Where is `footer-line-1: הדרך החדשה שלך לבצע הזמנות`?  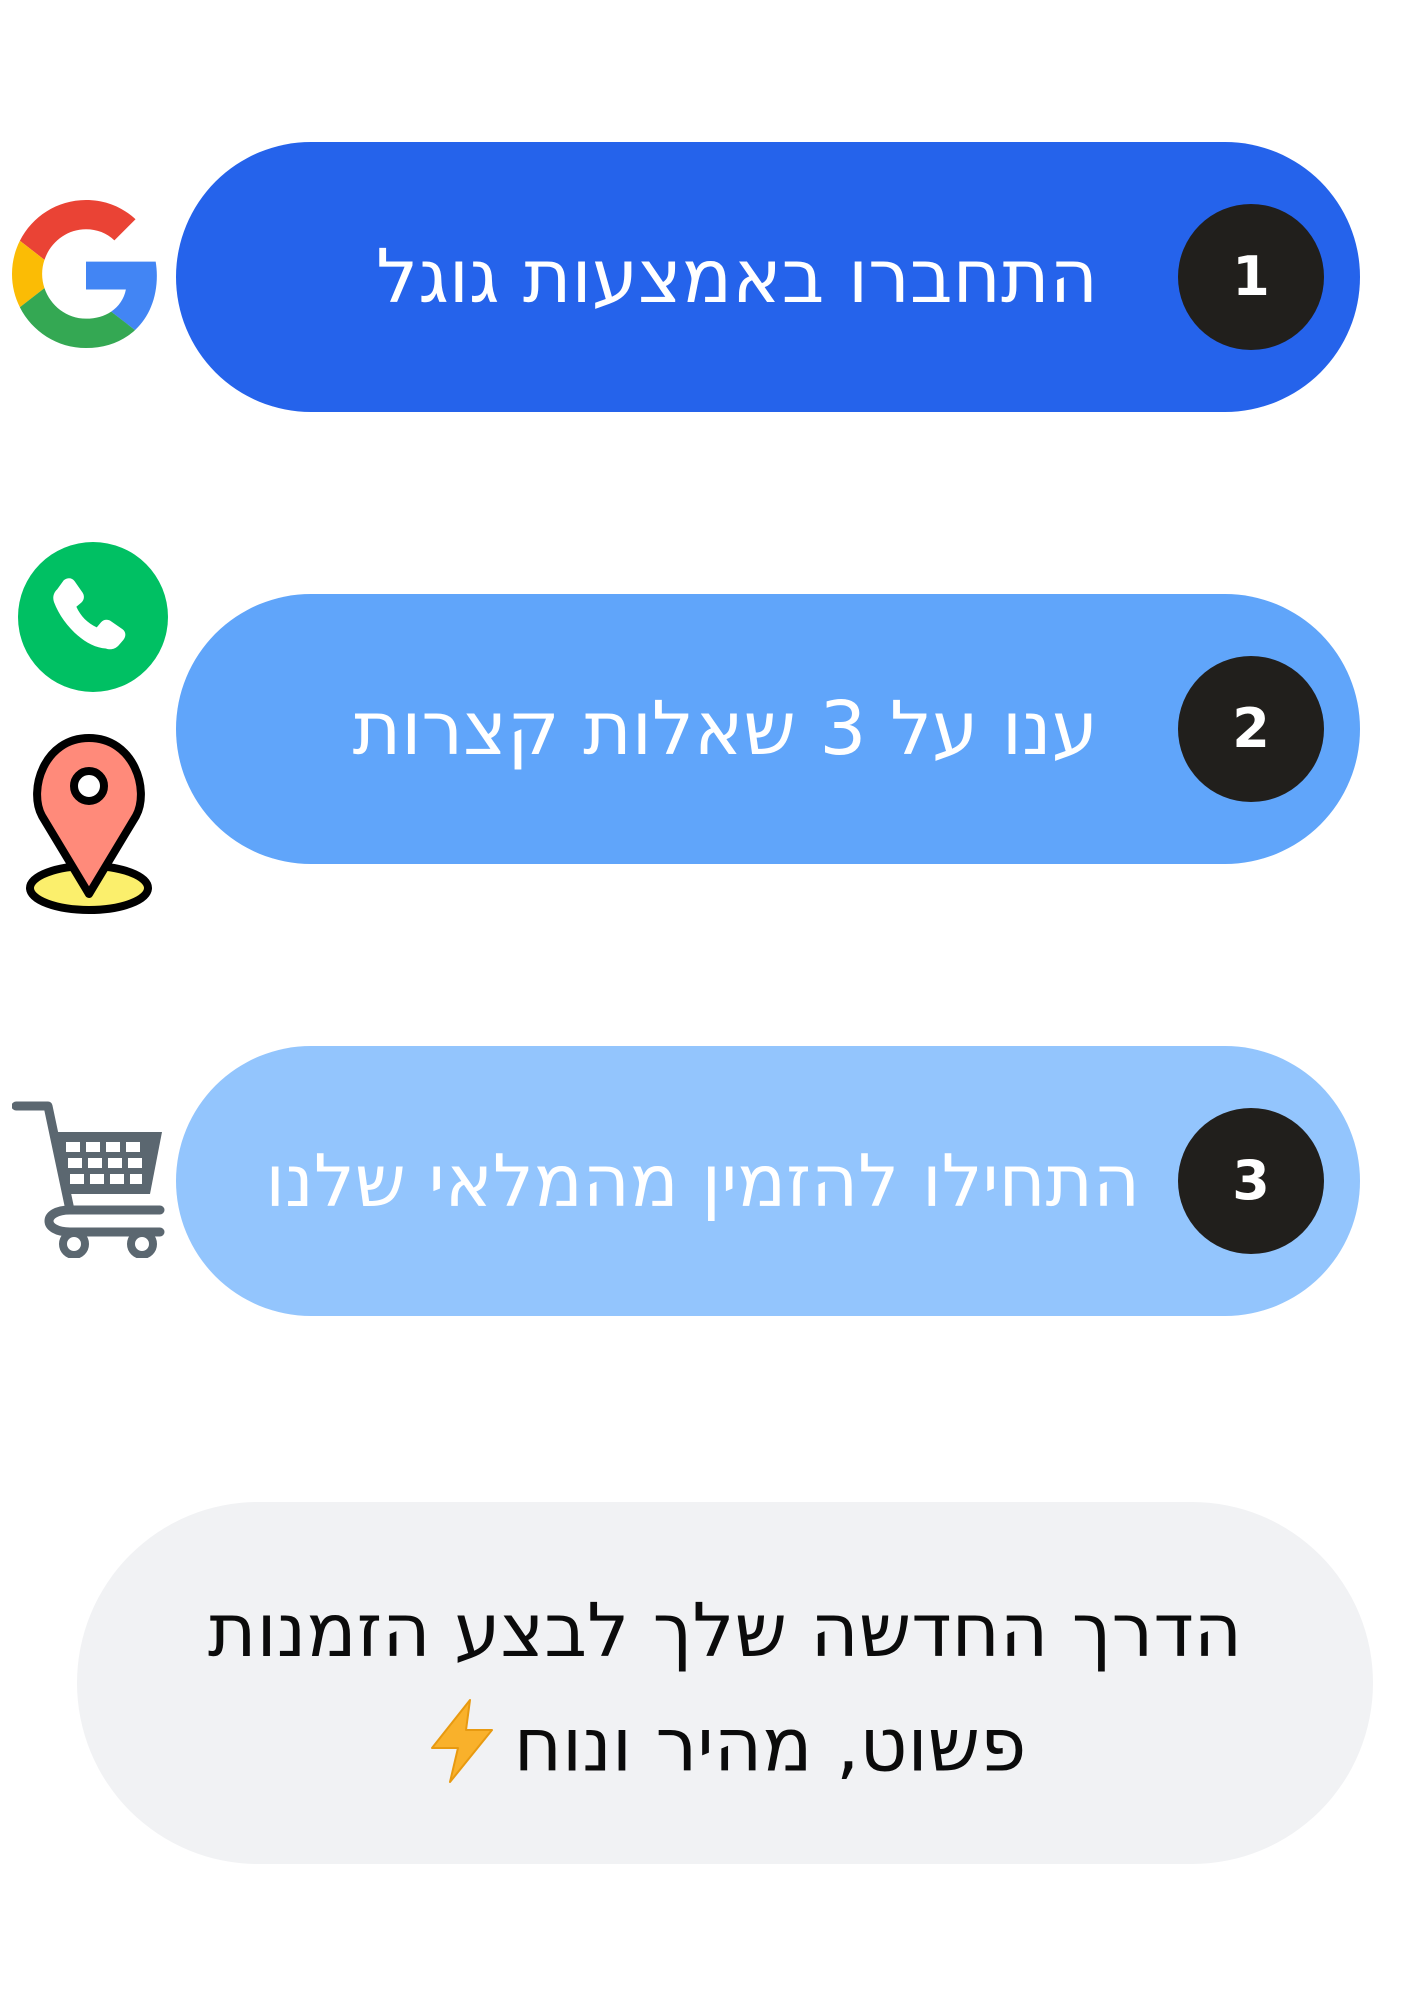 footer-line-1: הדרך החדשה שלך לבצע הזמנות is located at coordinates (725, 1631).